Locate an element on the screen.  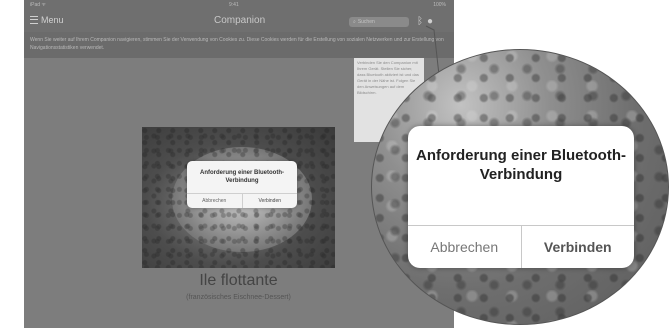
page-title: Companion is located at coordinates (240, 20).